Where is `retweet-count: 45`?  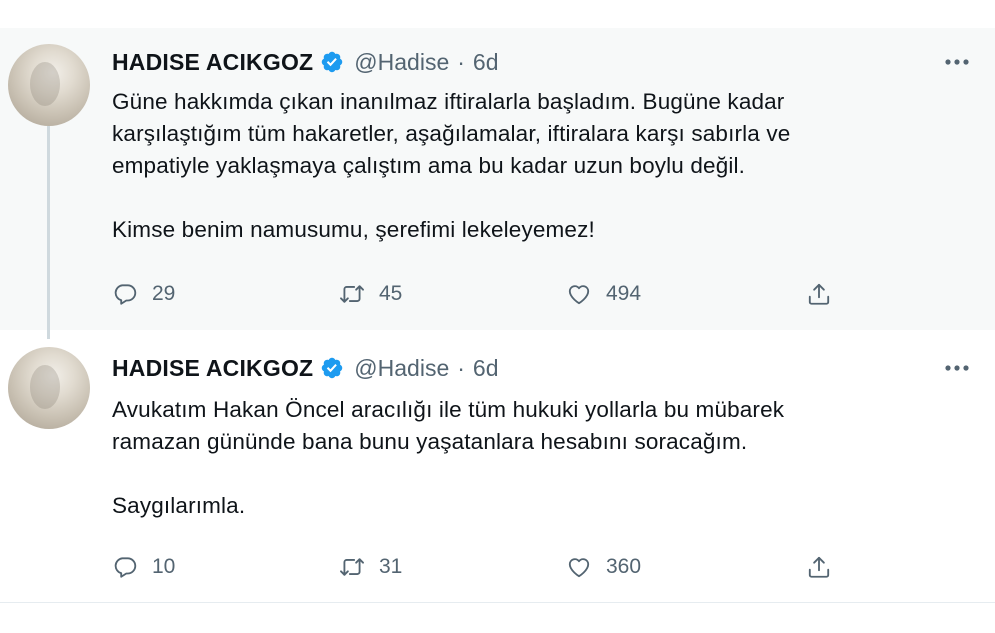 retweet-count: 45 is located at coordinates (391, 293).